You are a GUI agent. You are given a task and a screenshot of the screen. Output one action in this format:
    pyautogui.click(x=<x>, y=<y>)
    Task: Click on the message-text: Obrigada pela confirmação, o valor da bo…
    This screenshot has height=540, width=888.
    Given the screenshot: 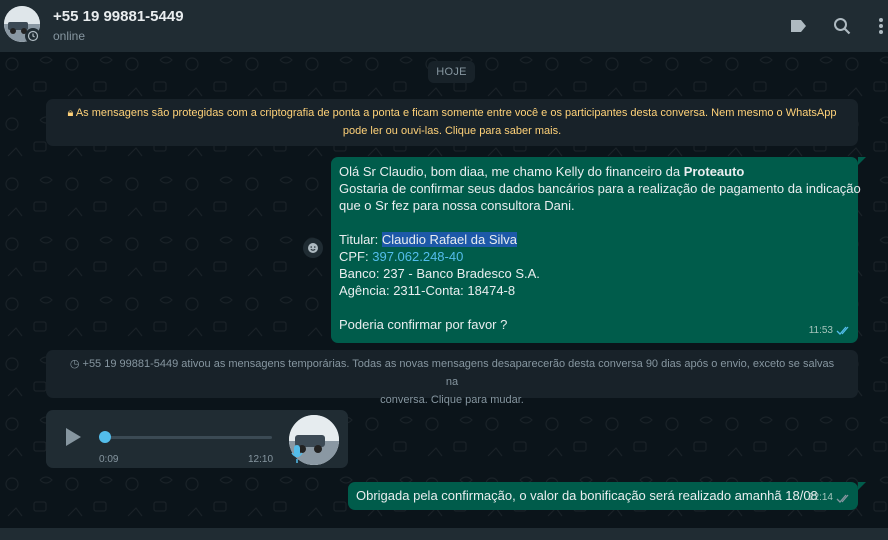 What is the action you would take?
    pyautogui.click(x=587, y=495)
    